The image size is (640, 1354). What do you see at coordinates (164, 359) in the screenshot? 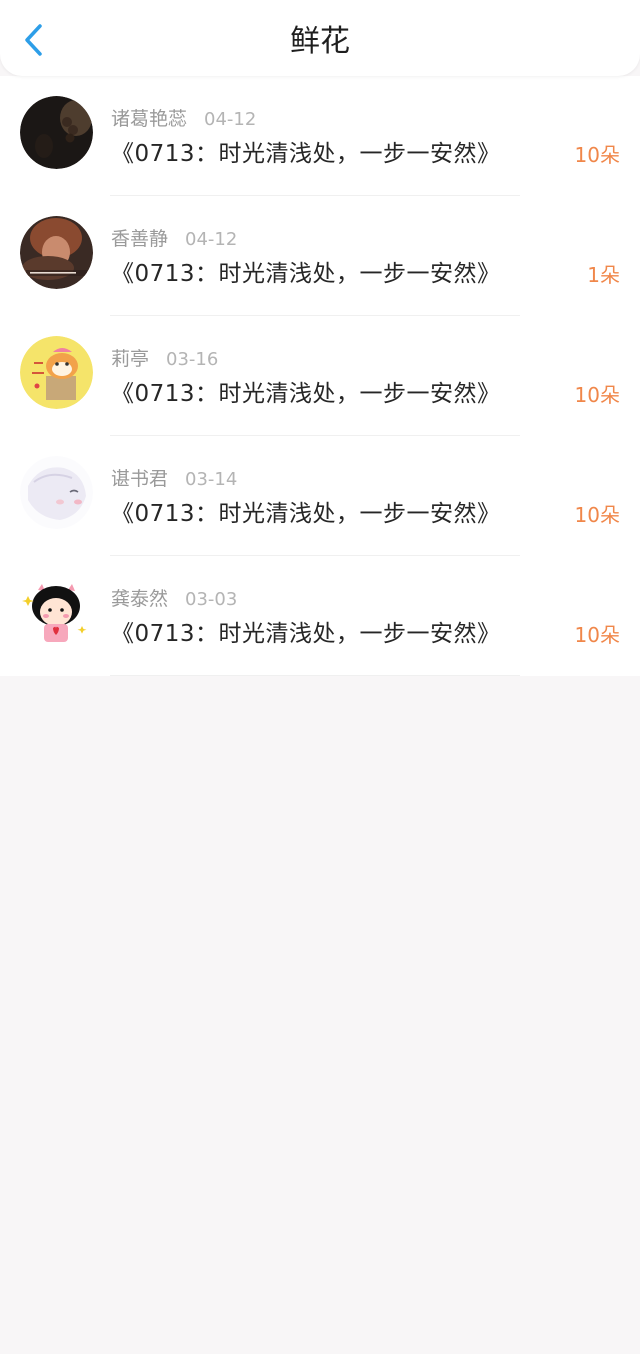
I see `item-meta: 莉亭 03-16` at bounding box center [164, 359].